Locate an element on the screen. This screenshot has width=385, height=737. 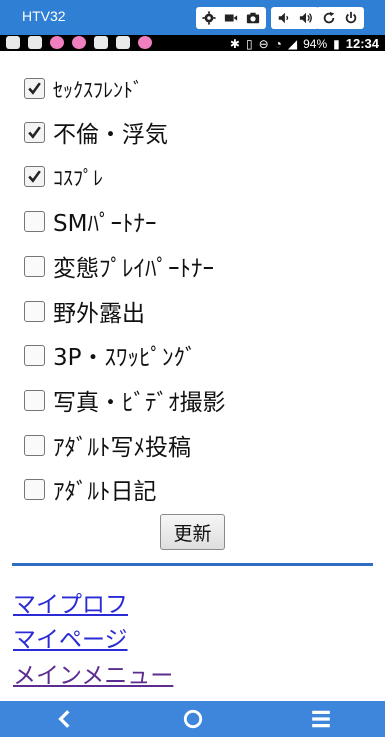
checkbox-row-3p-swapping: 3P・ｽﾜｯﾋﾟﾝｸﾞ is located at coordinates (110, 356).